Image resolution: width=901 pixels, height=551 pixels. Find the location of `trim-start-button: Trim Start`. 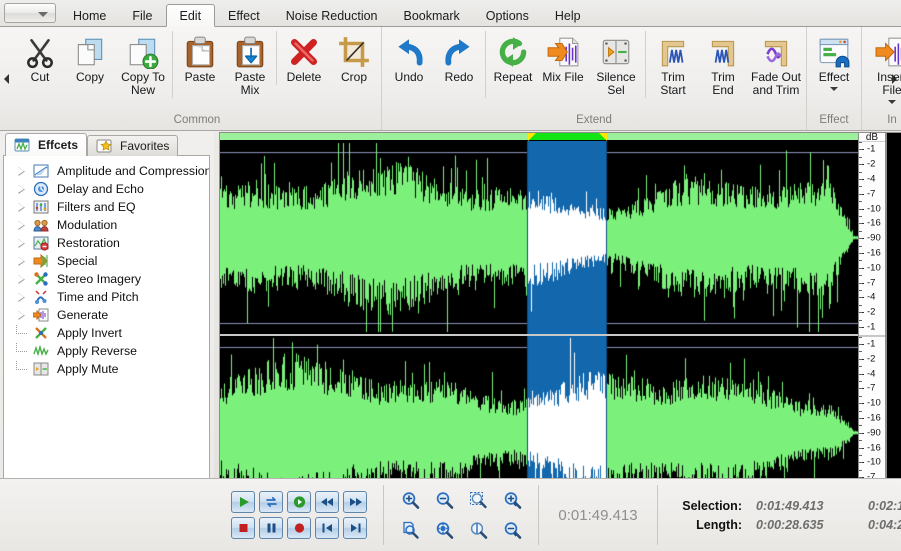

trim-start-button: Trim Start is located at coordinates (673, 64).